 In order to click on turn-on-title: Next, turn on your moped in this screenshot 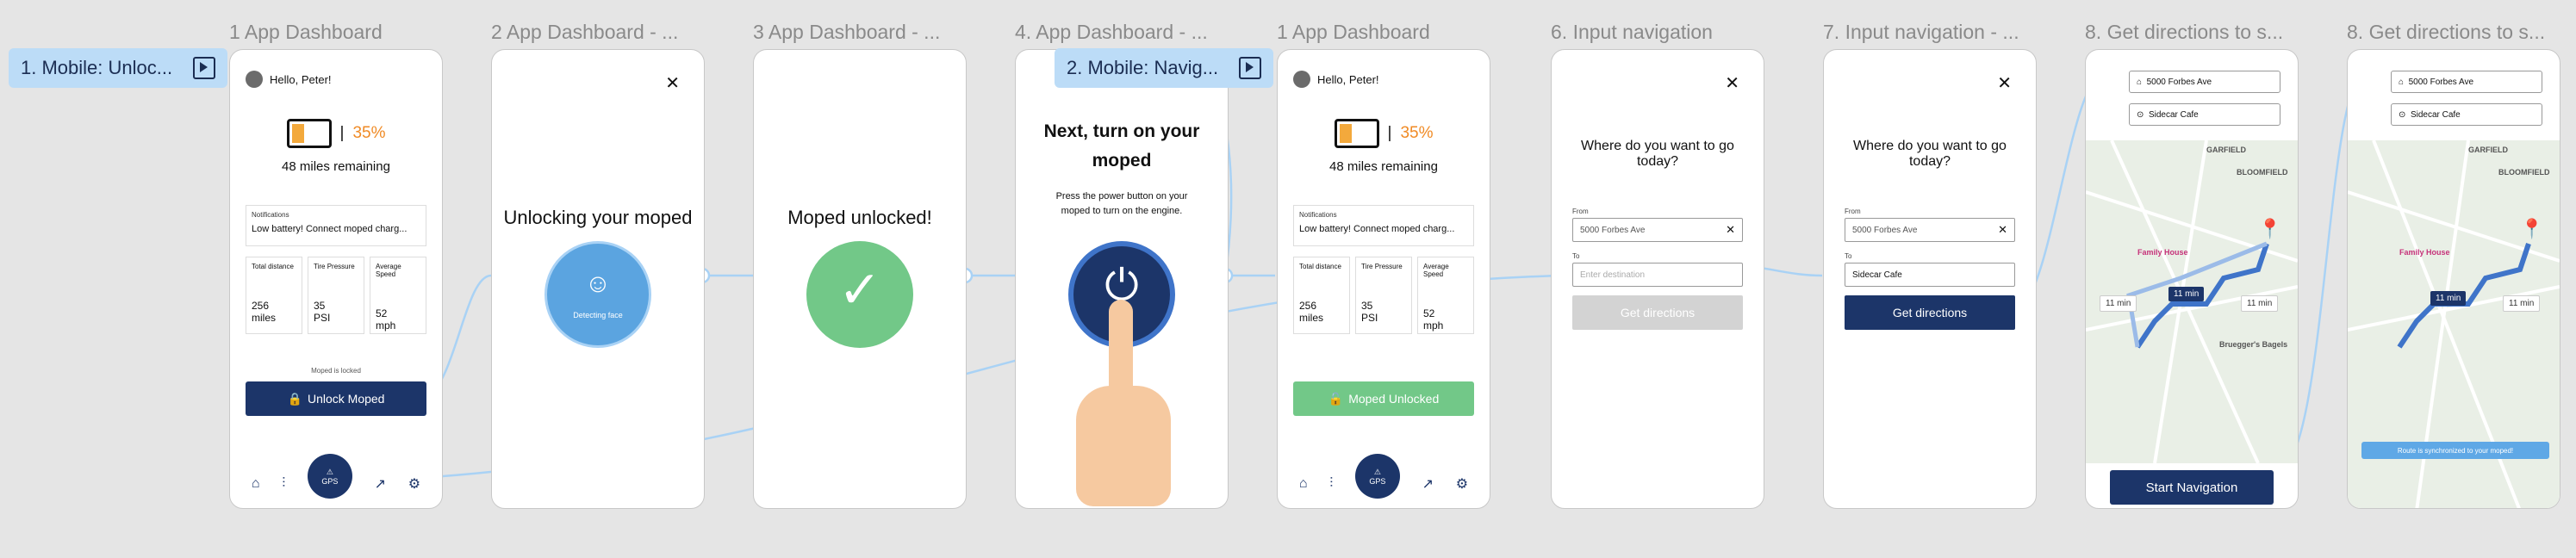, I will do `click(1122, 145)`.